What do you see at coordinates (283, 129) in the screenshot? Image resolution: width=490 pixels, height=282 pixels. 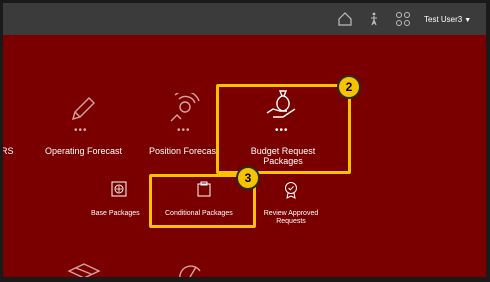 I see `callout-highlight-box` at bounding box center [283, 129].